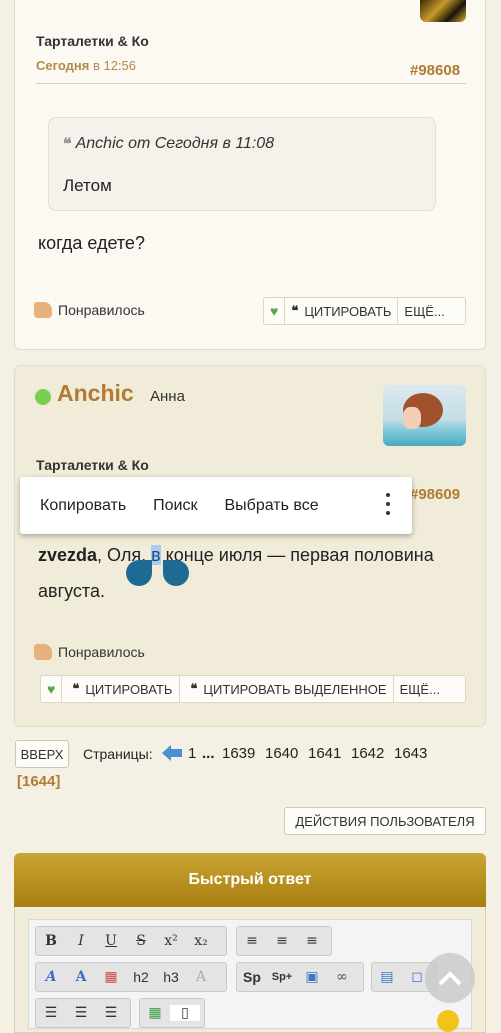 Image resolution: width=501 pixels, height=1033 pixels. What do you see at coordinates (111, 1013) in the screenshot?
I see `indent-icon: ☰` at bounding box center [111, 1013].